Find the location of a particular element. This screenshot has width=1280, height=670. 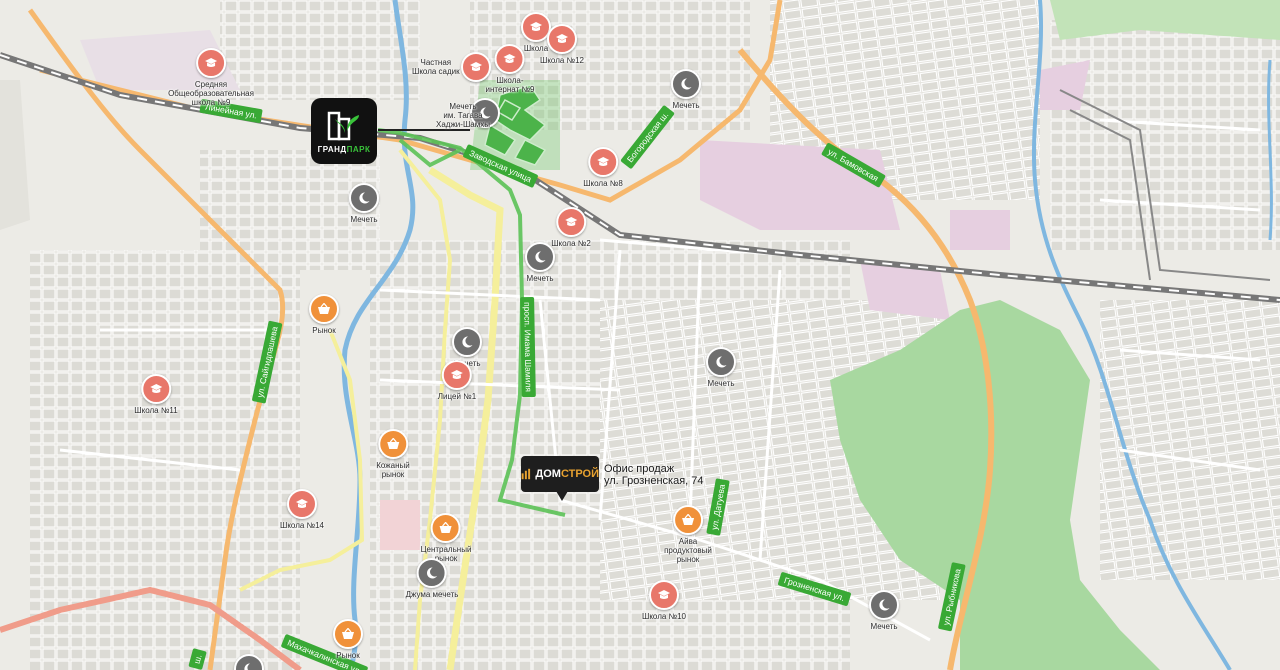

poi-mosque is located at coordinates (249, 662).